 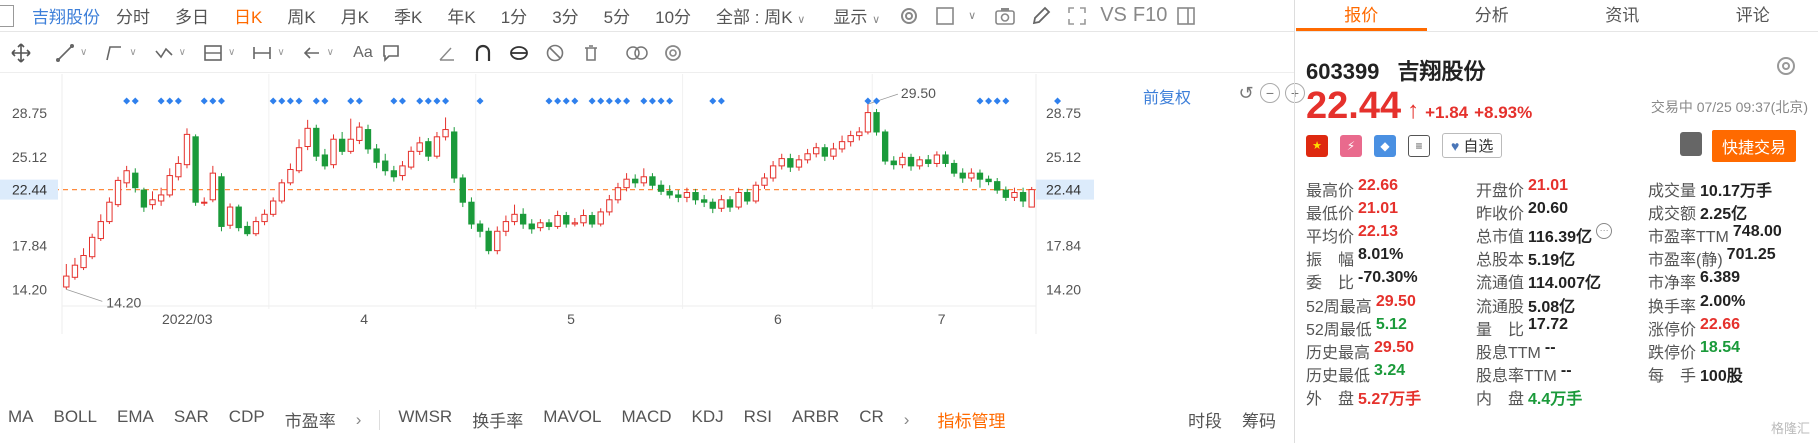 I want to click on zoom-out-icon: −, so click(x=1270, y=93).